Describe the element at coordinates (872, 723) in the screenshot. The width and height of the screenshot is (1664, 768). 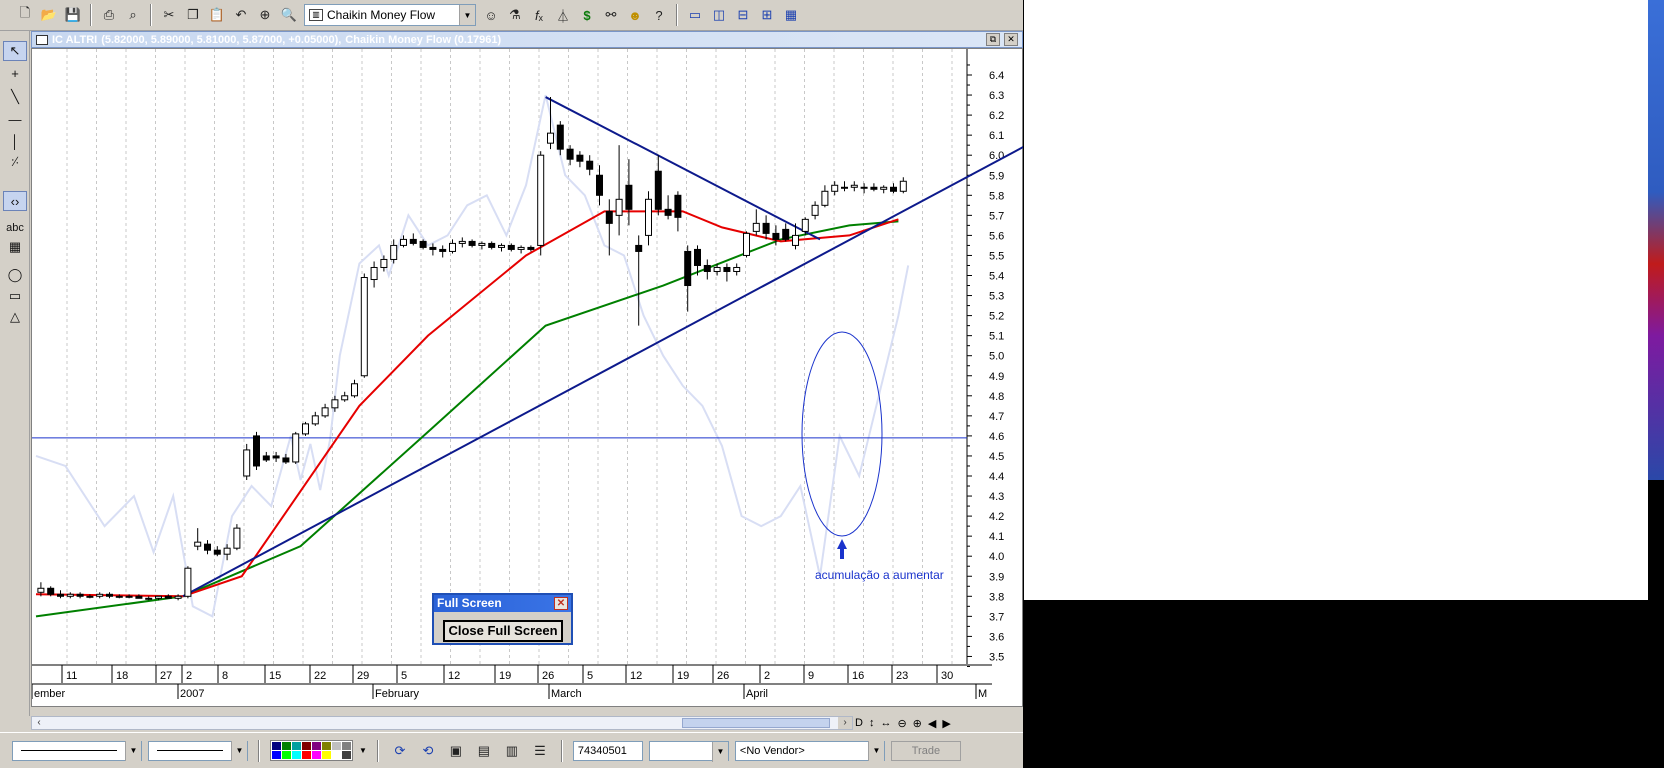
I see `nav-control-icon: ↕` at that location.